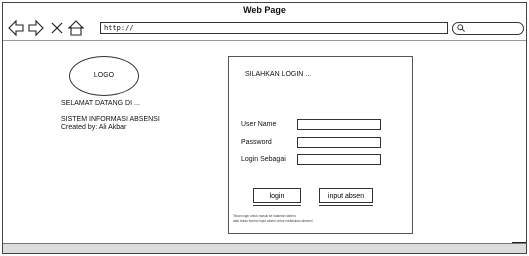 This screenshot has height=256, width=529. I want to click on home-icon, so click(76, 28).